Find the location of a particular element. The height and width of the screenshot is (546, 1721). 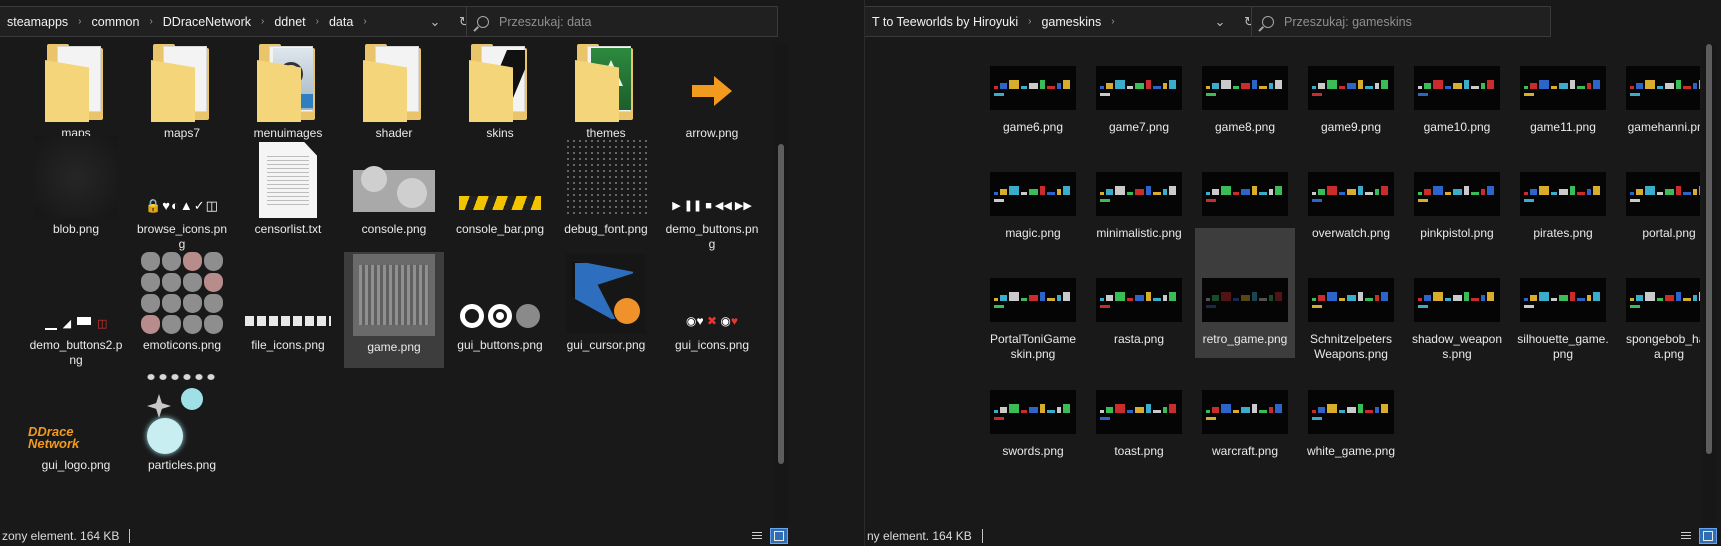

file-item: particles.png is located at coordinates (182, 422).